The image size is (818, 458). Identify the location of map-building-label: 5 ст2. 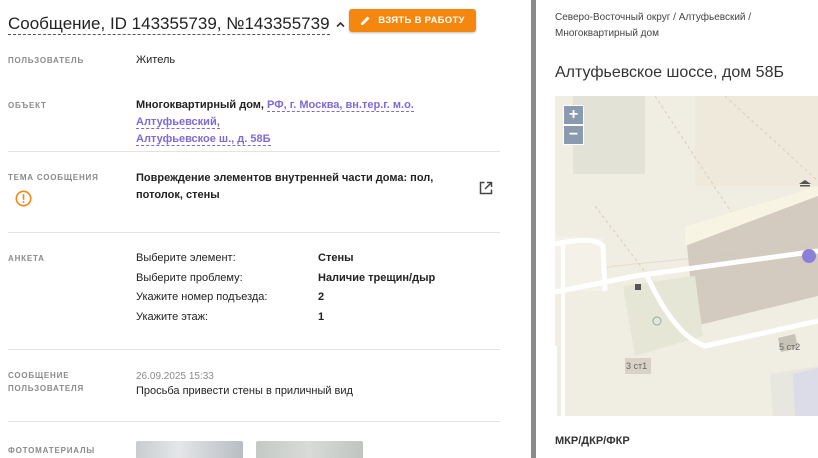
(790, 347).